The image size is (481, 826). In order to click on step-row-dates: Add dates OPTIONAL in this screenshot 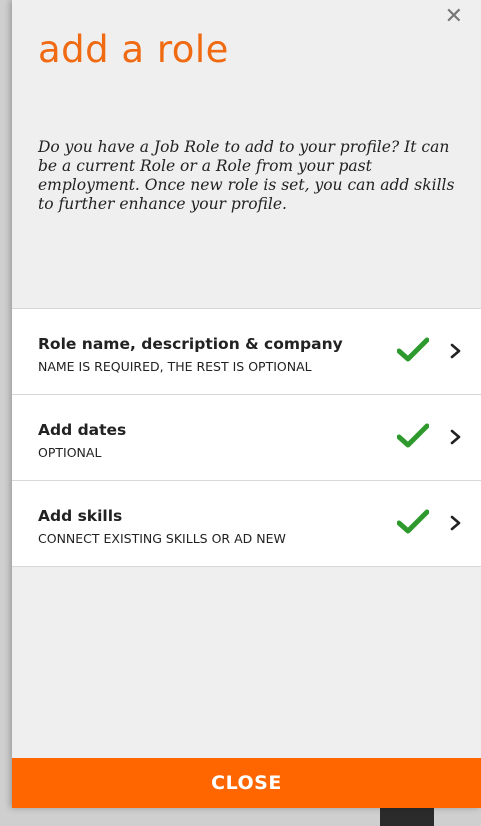, I will do `click(246, 438)`.